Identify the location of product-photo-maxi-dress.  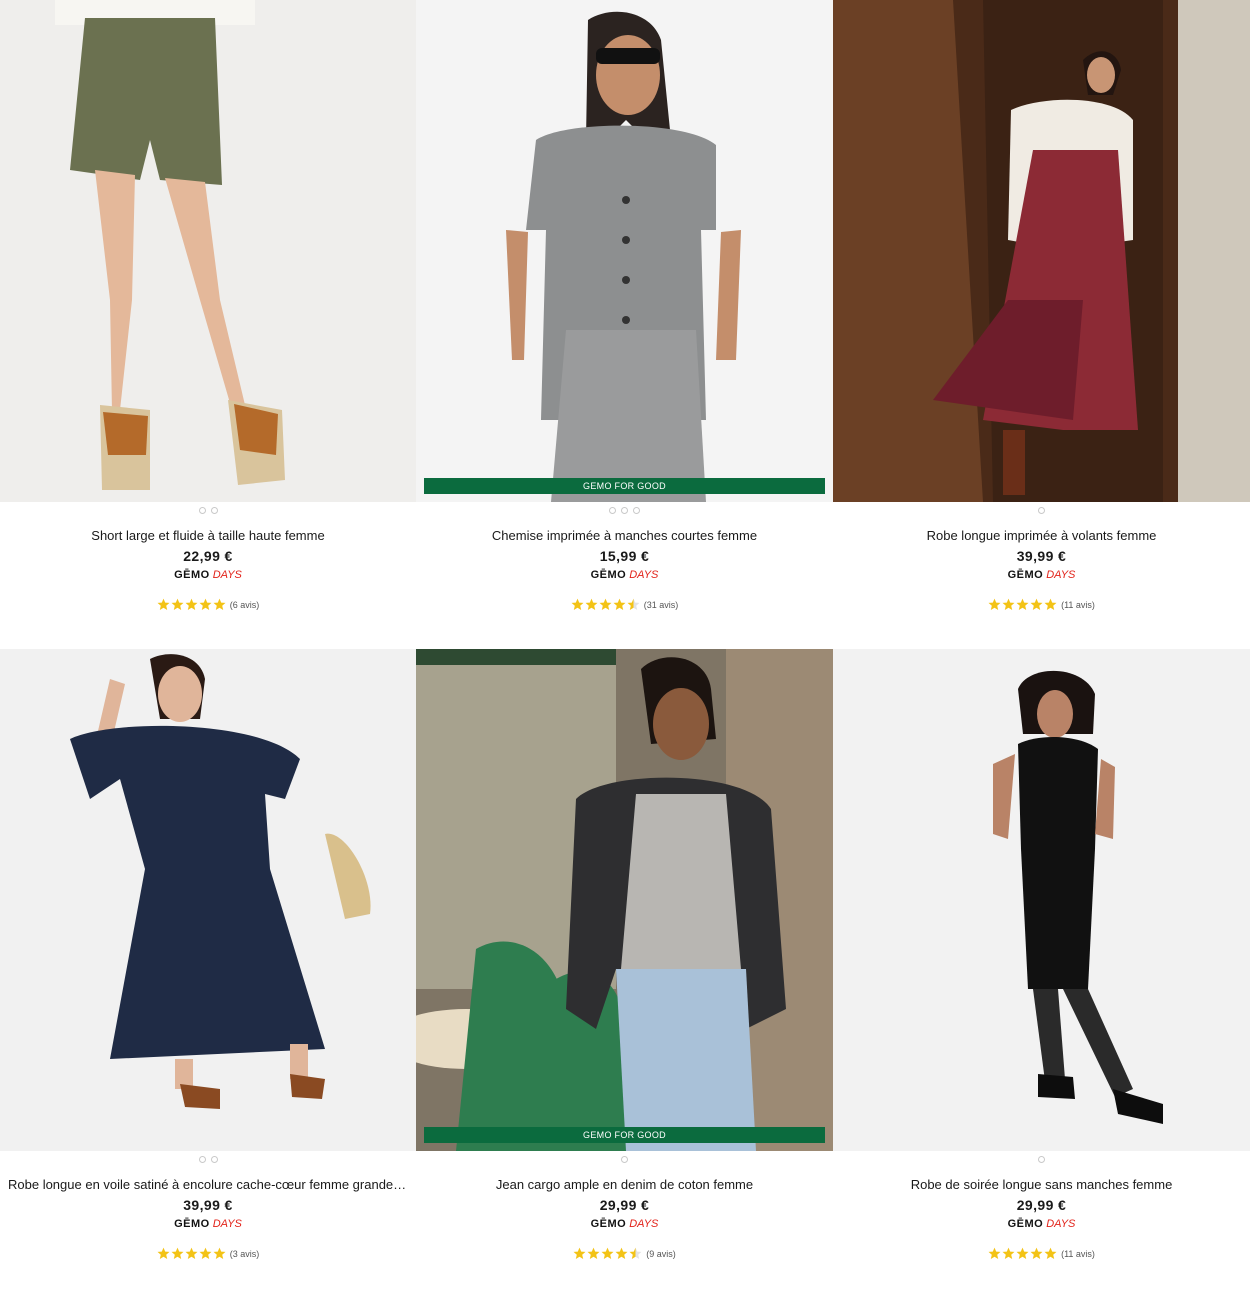
(1041, 251).